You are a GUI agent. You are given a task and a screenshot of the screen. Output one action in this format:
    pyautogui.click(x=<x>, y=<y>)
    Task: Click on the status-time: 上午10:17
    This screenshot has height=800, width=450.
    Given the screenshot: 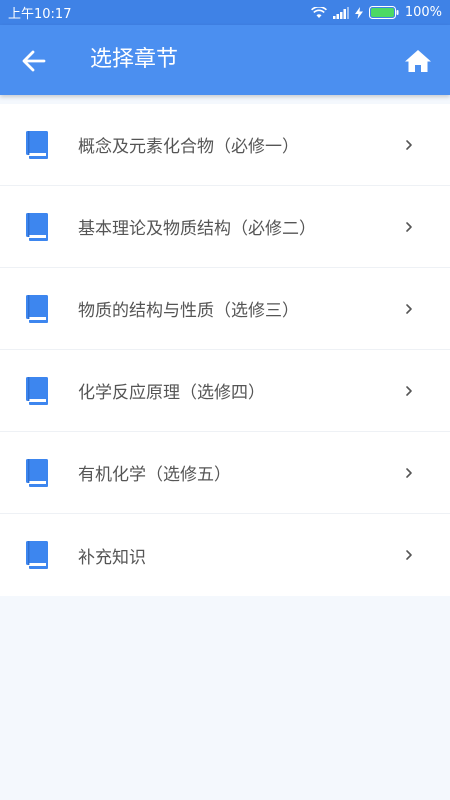 What is the action you would take?
    pyautogui.click(x=40, y=14)
    